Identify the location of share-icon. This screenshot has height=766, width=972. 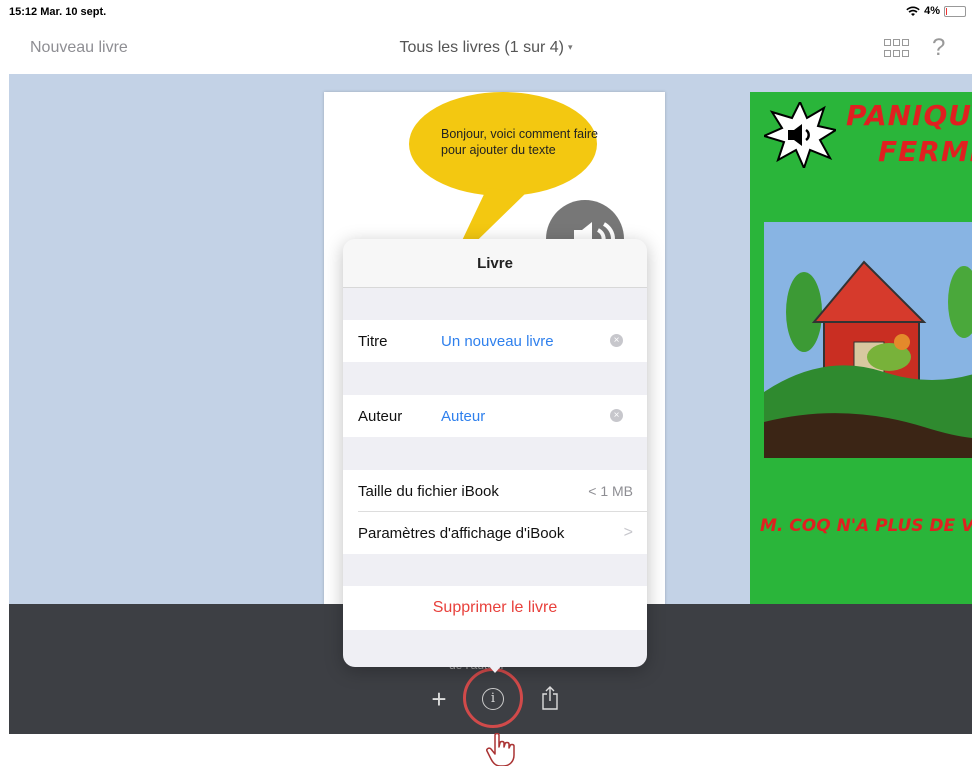
(550, 698).